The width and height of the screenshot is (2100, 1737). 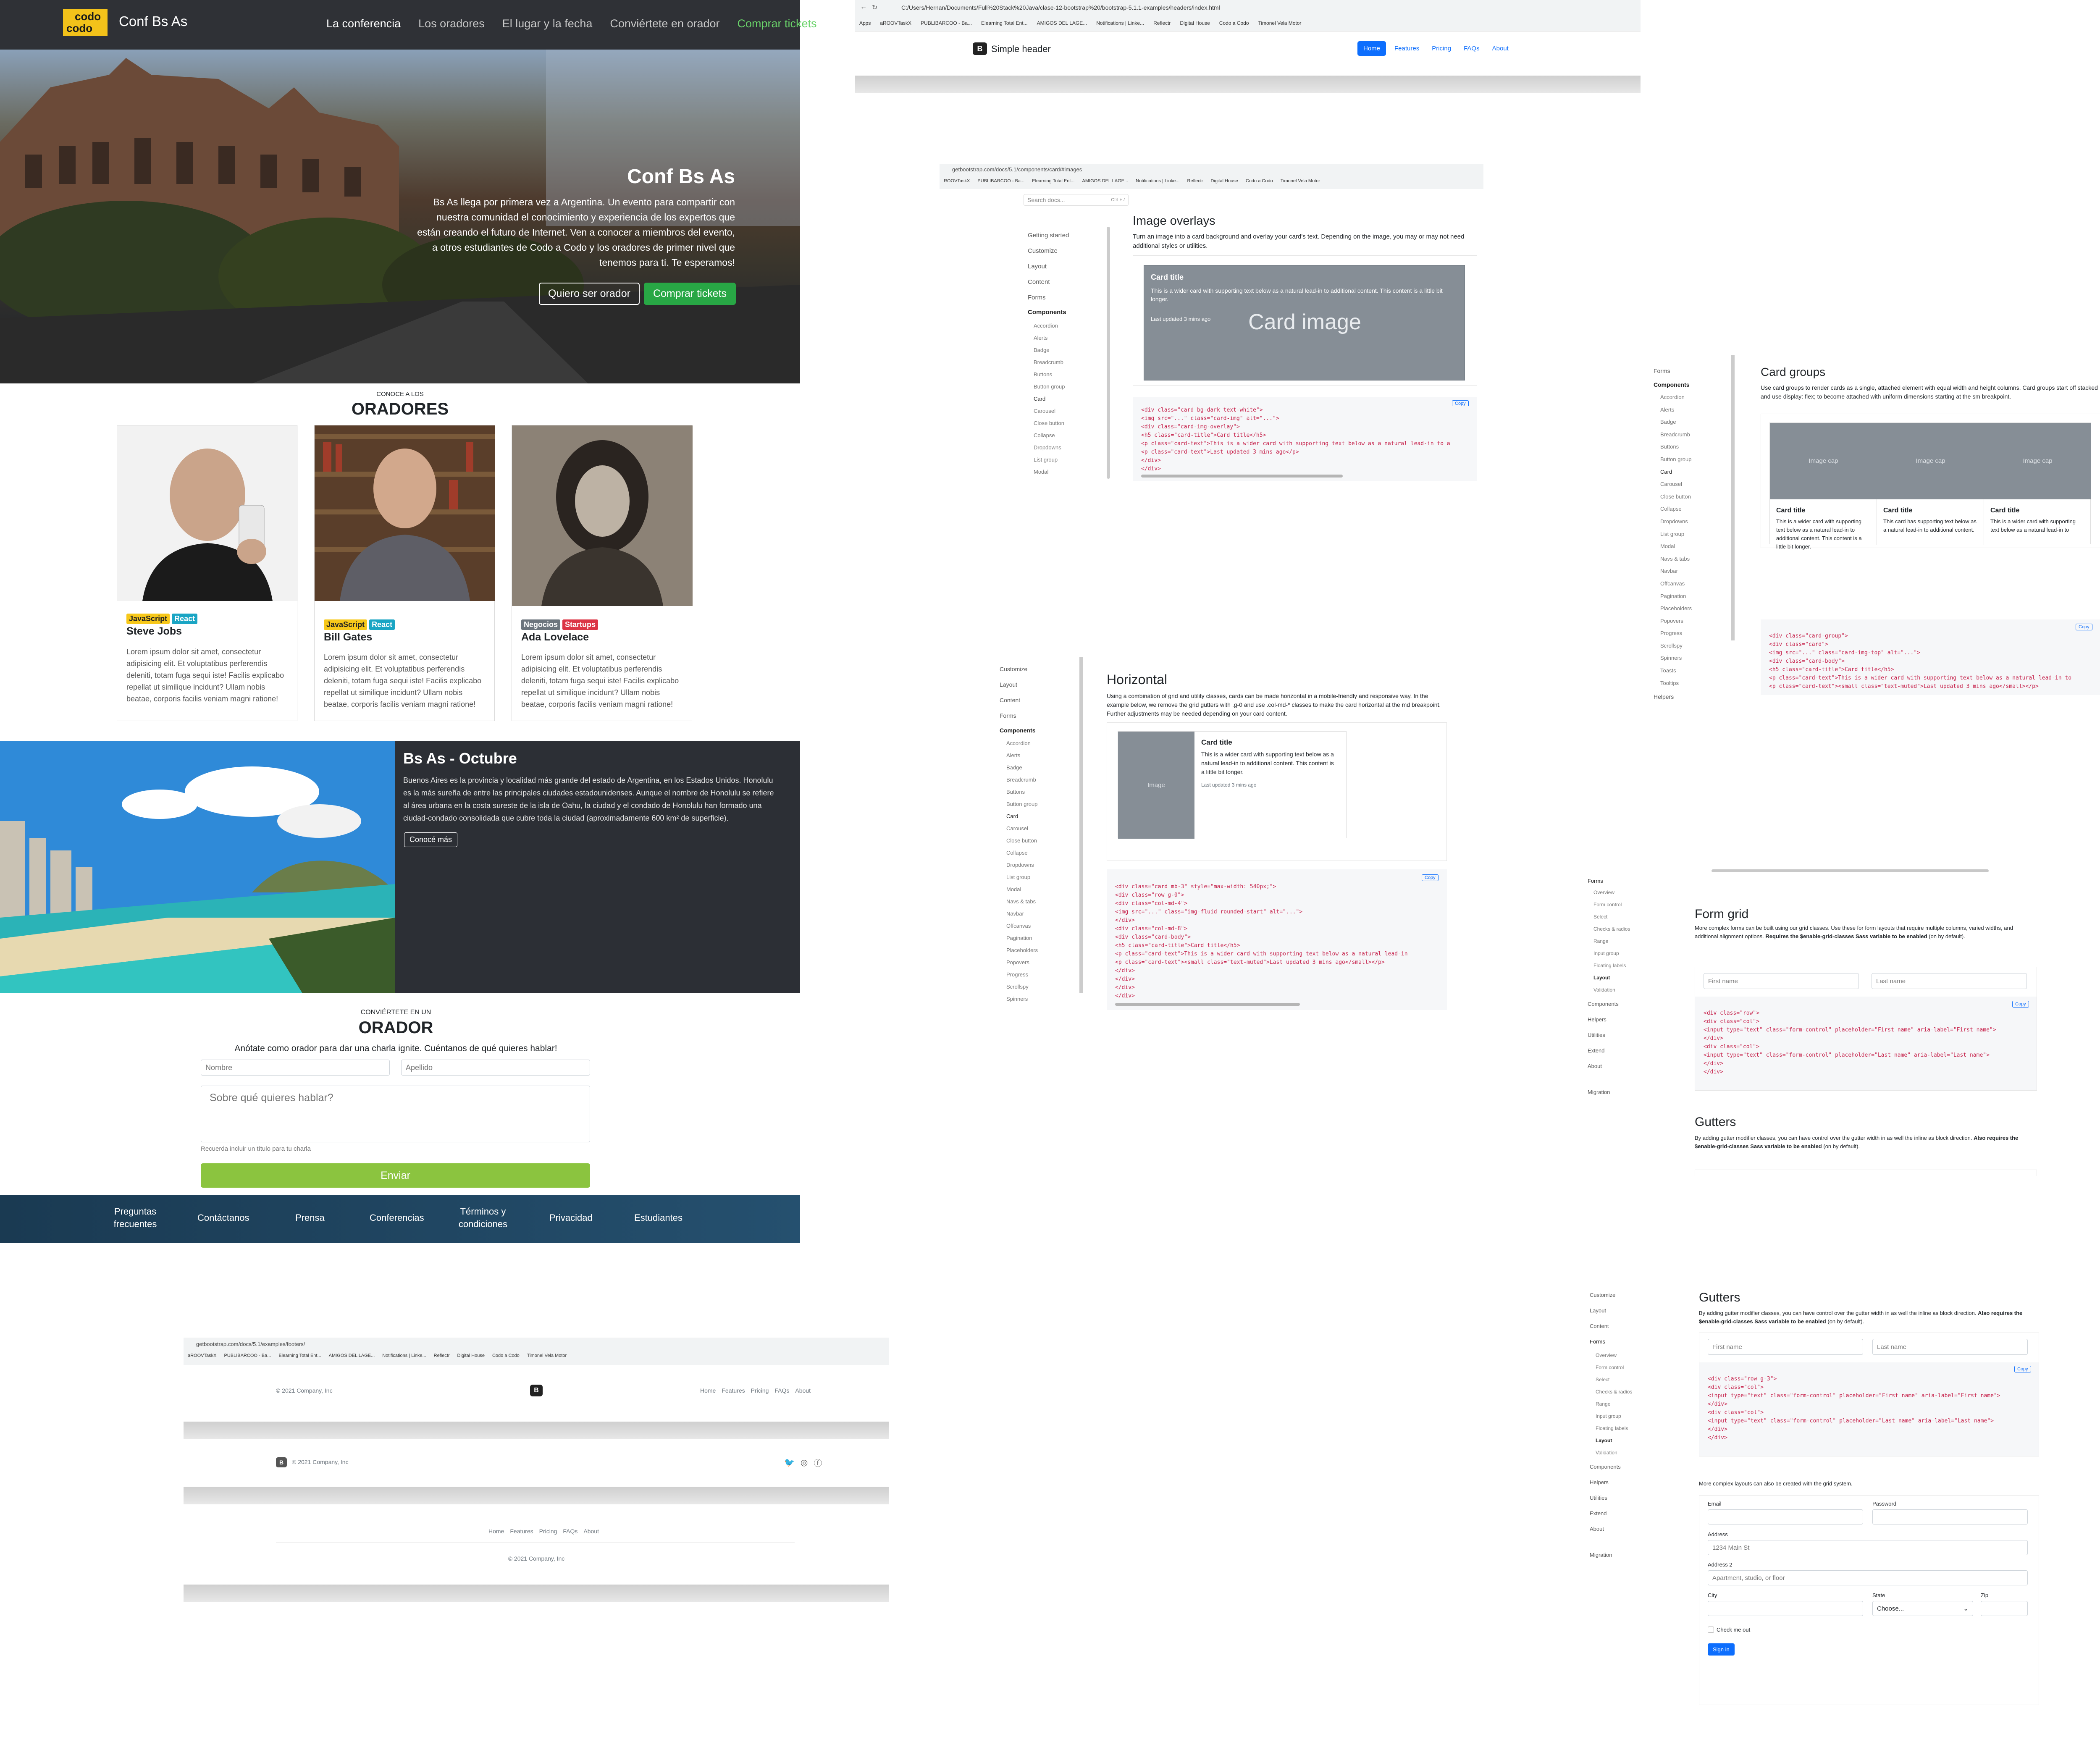 What do you see at coordinates (1694, 608) in the screenshot?
I see `sidebar-placeholders: Placeholders` at bounding box center [1694, 608].